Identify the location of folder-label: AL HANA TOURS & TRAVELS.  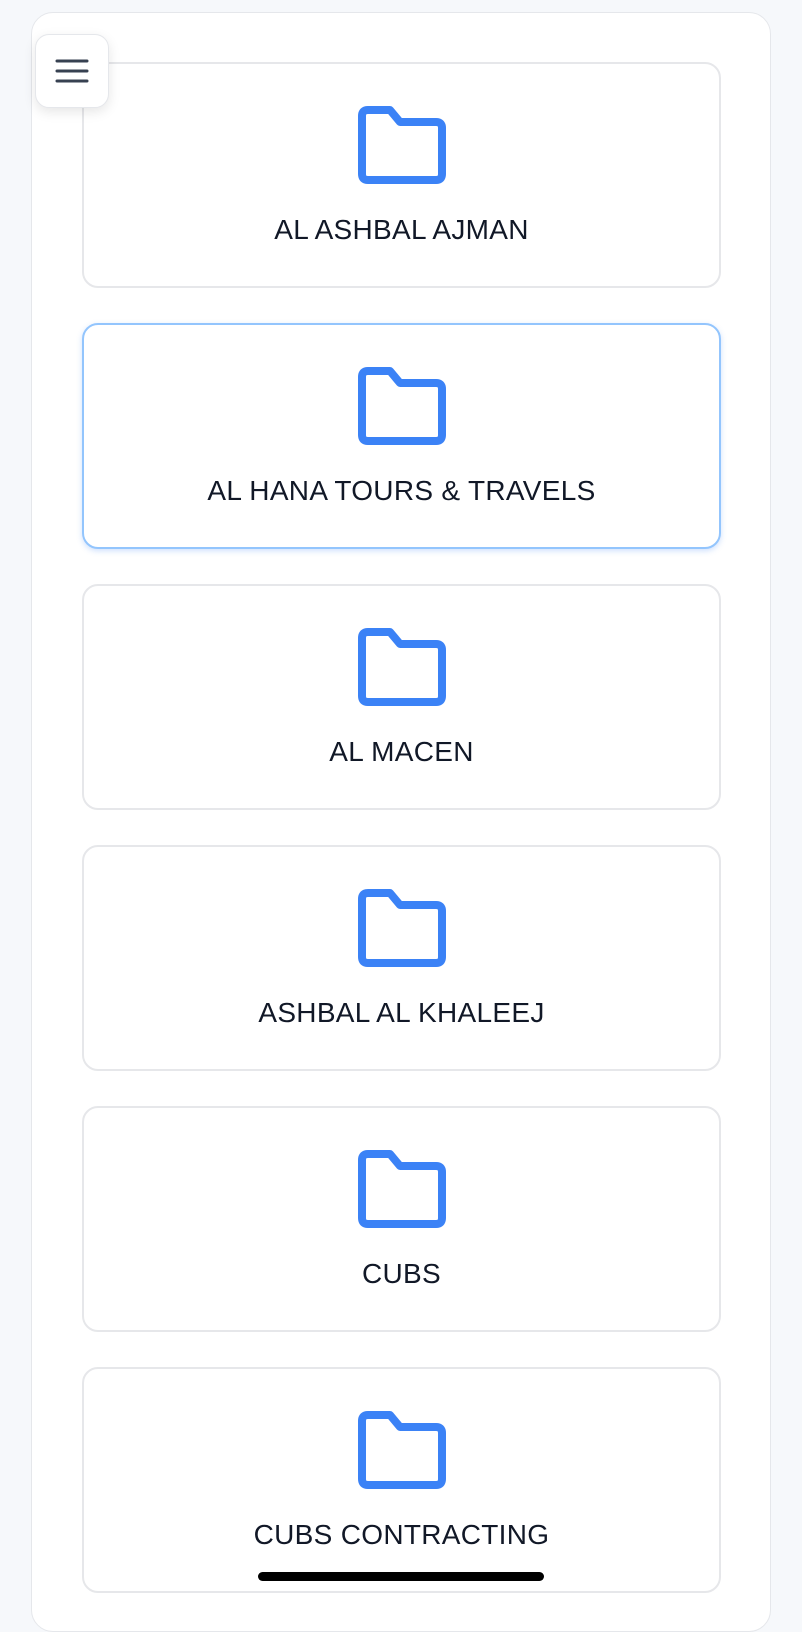
(401, 490).